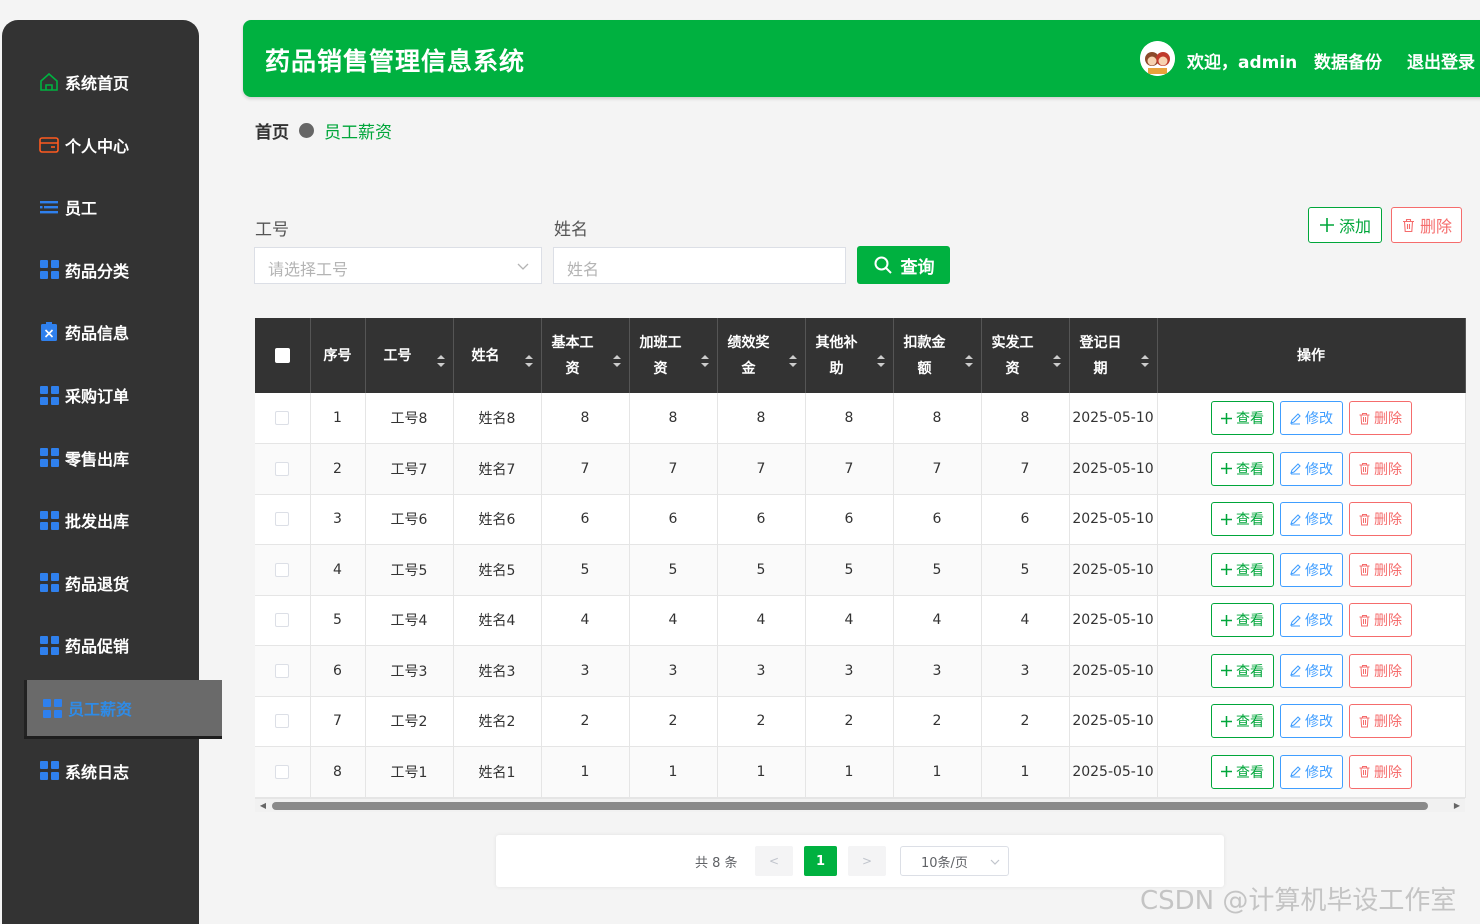 The image size is (1480, 924). Describe the element at coordinates (497, 355) in the screenshot. I see `column-header-3: 姓名` at that location.